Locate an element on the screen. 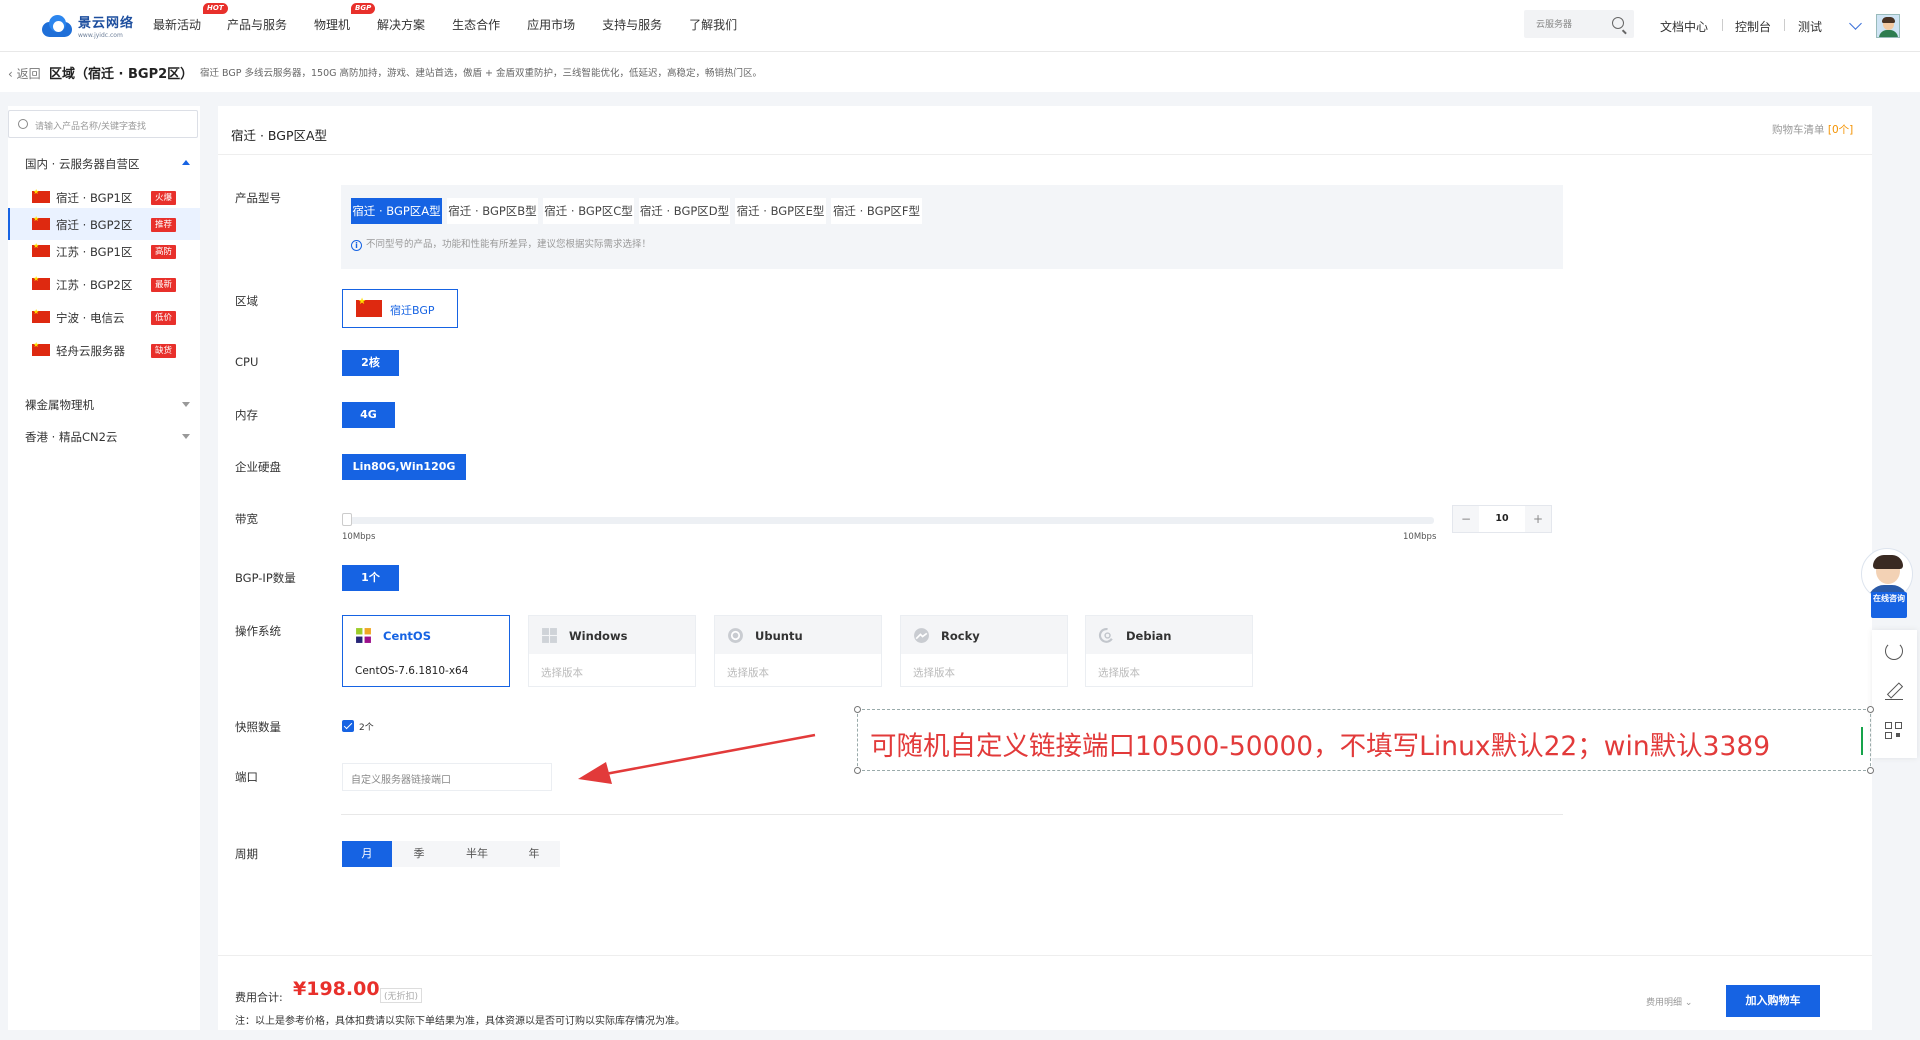 Image resolution: width=1920 pixels, height=1040 pixels. os-card-rocky: Rocky 选择版本 is located at coordinates (984, 651).